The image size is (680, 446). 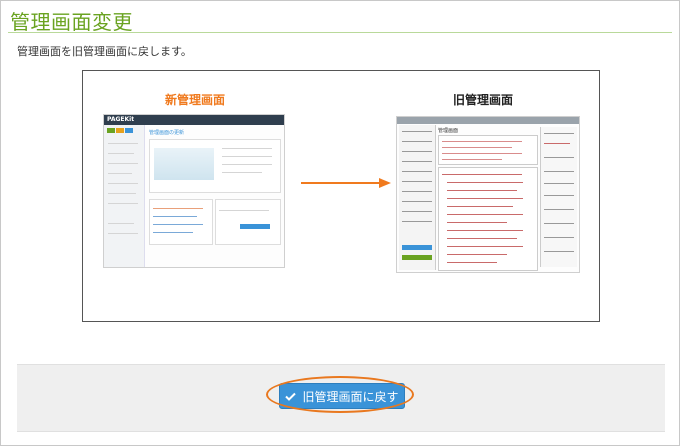 I want to click on new-admin-logo: PAGEKit, so click(x=121, y=119).